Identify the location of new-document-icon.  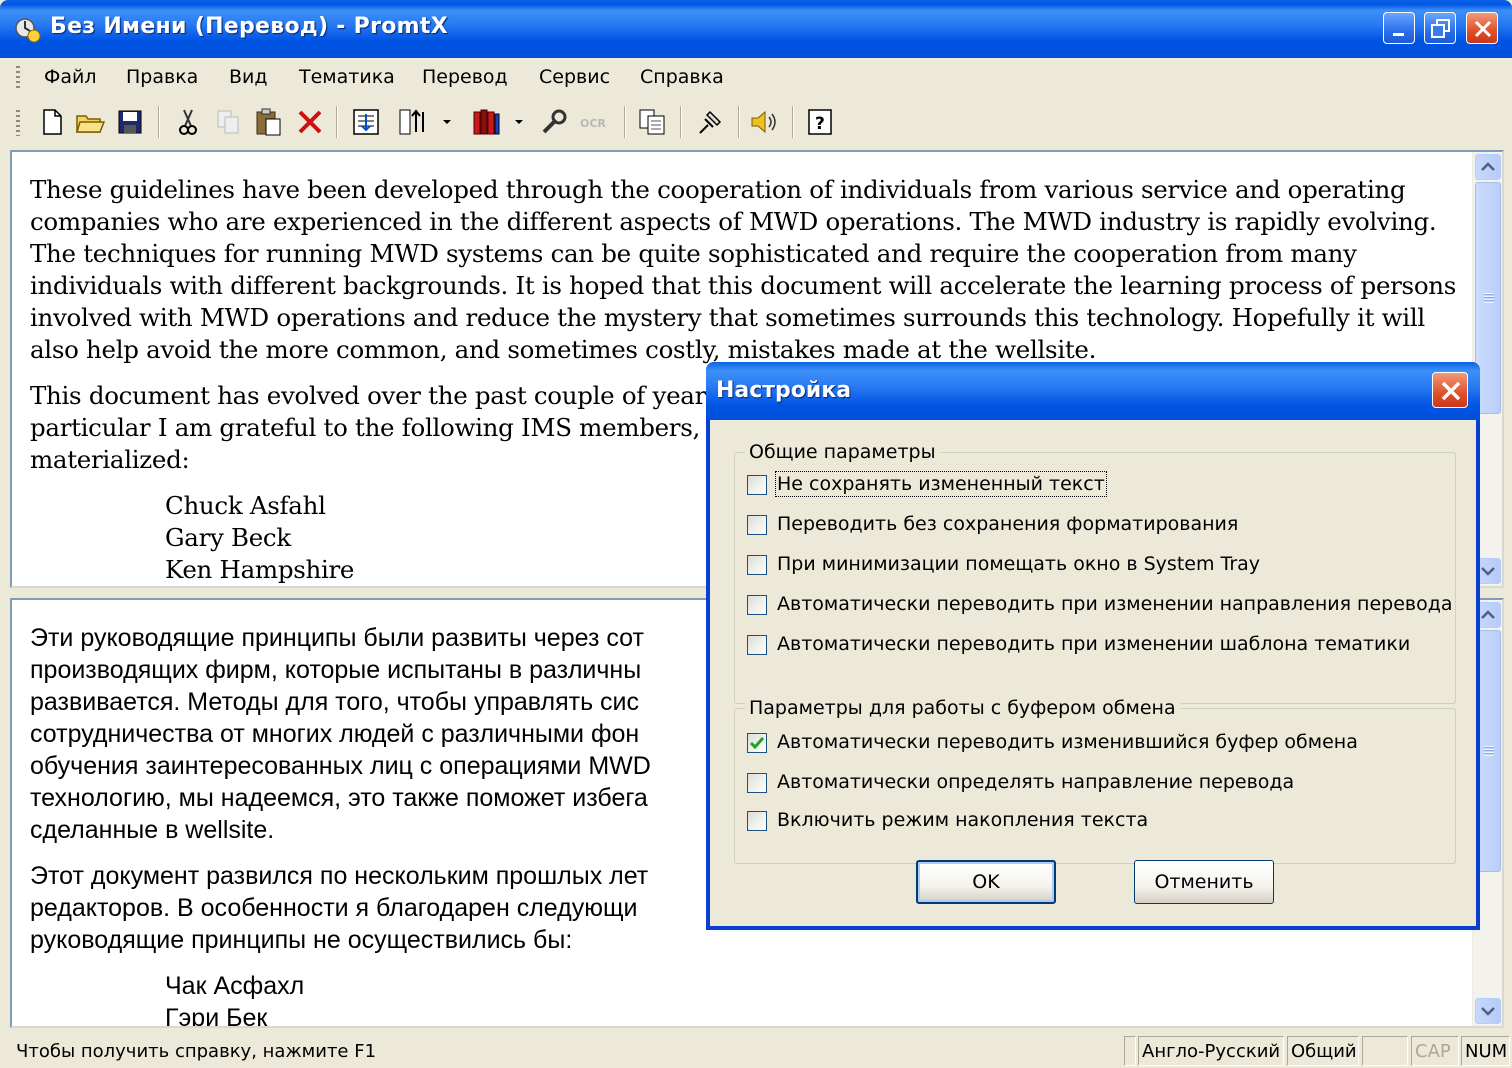
(52, 122).